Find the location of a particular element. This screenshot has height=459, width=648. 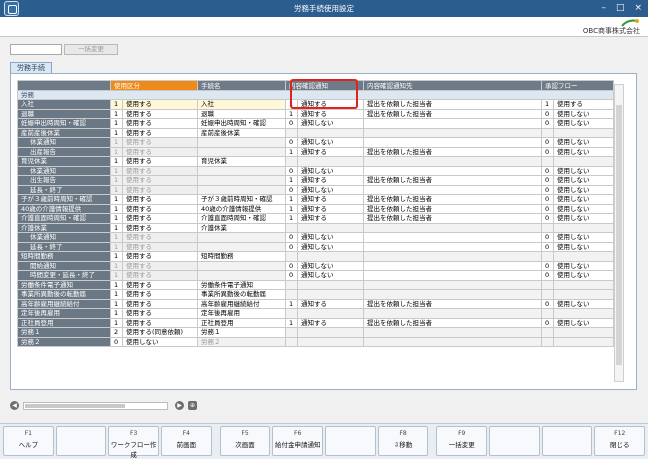

table-row: 妊娠申出時周知・確認 1 使用する 妊娠申出時周知・確認 0 通知しない 0 使用しない is located at coordinates (315, 123).